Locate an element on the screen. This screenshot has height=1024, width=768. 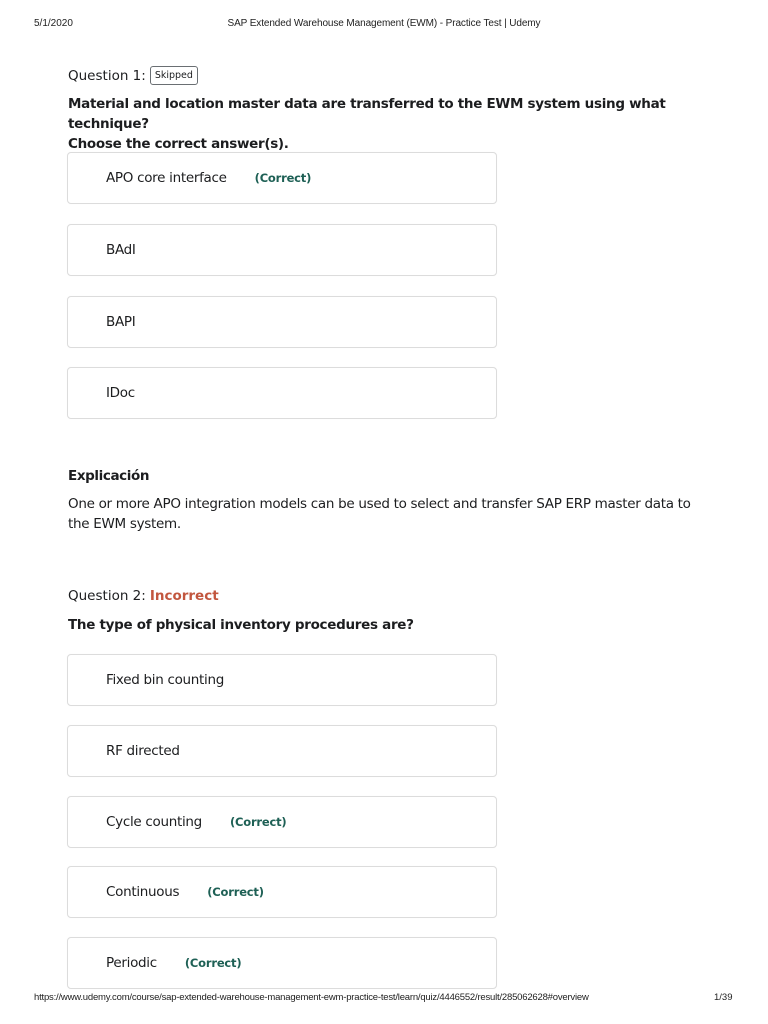
status-incorrect: Incorrect is located at coordinates (184, 596).